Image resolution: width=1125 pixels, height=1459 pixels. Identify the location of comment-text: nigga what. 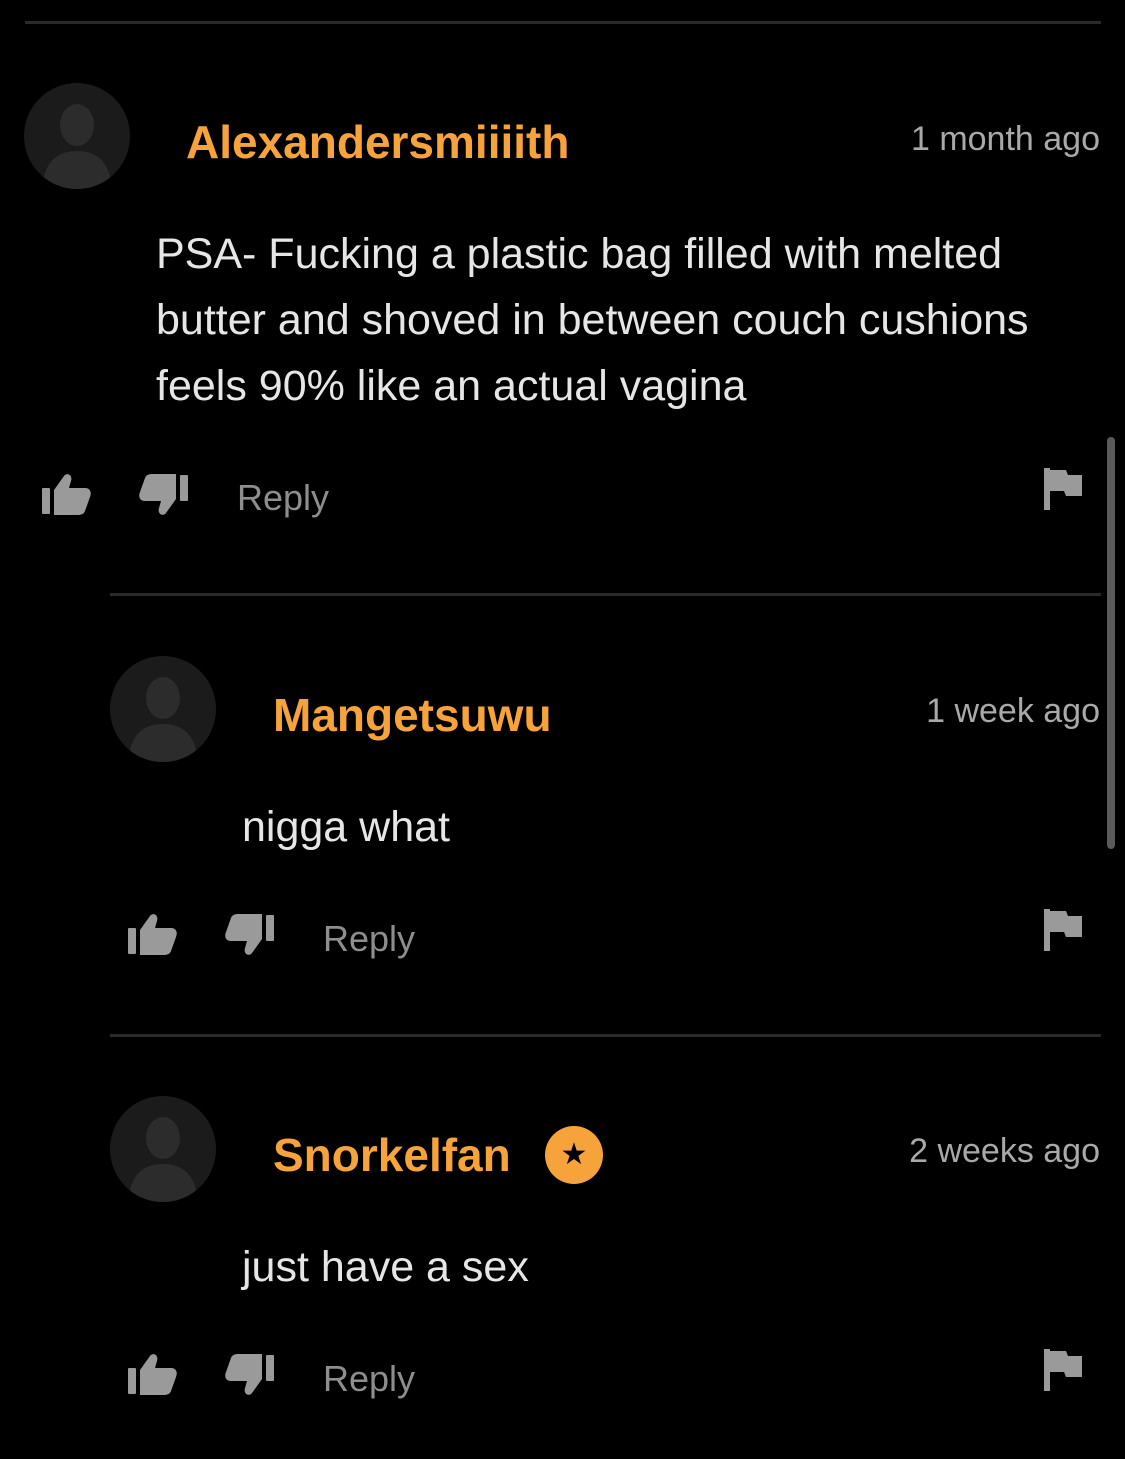
(346, 827).